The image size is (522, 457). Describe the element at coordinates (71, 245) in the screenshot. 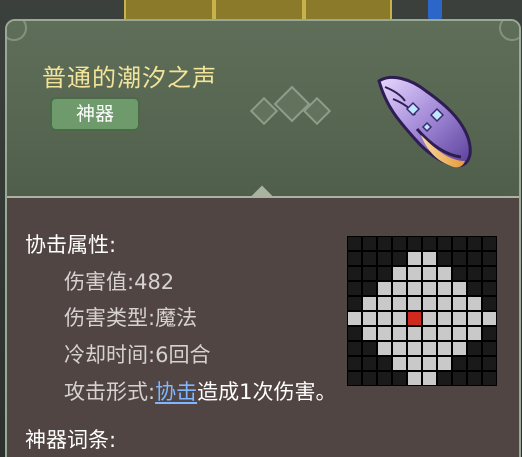

I see `attack-section-title: 协击属性:` at that location.